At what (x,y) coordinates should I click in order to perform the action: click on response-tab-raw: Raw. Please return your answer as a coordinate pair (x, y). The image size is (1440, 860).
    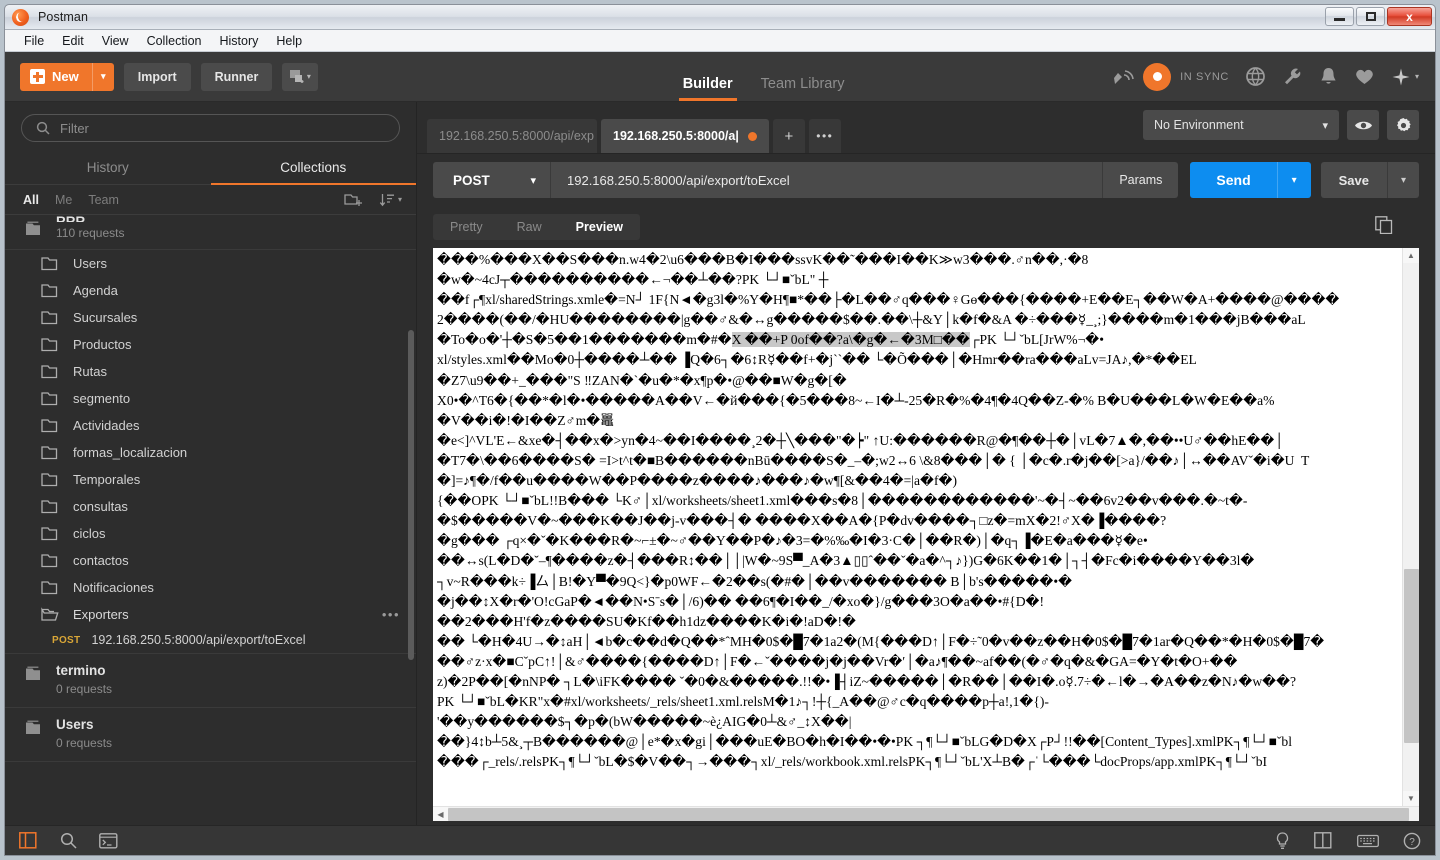
    Looking at the image, I should click on (529, 227).